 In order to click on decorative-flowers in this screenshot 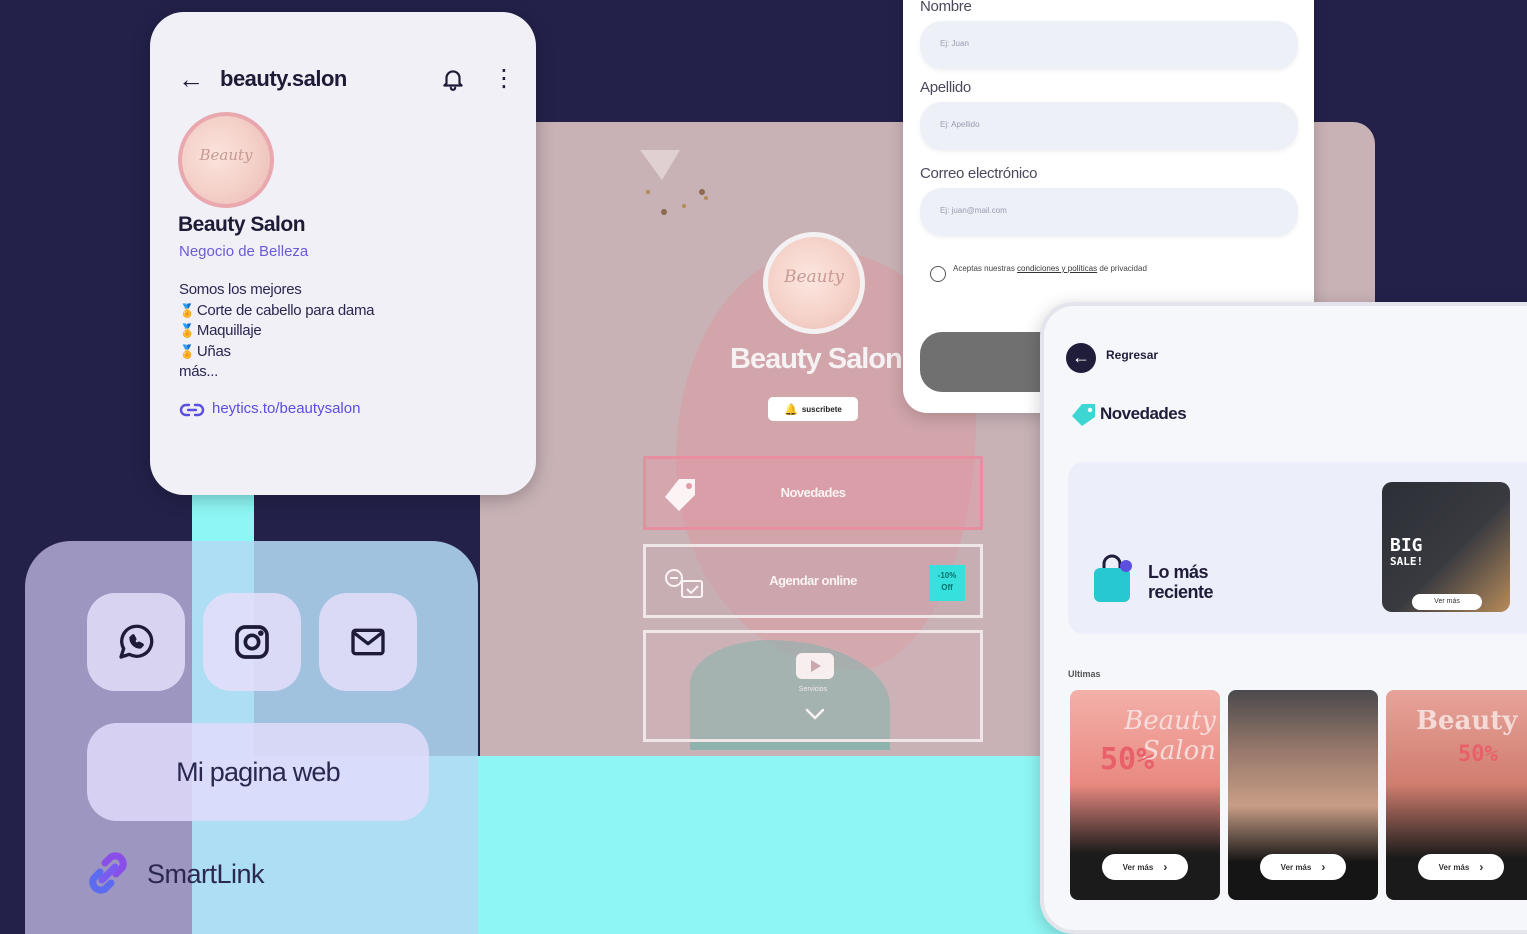, I will do `click(674, 182)`.